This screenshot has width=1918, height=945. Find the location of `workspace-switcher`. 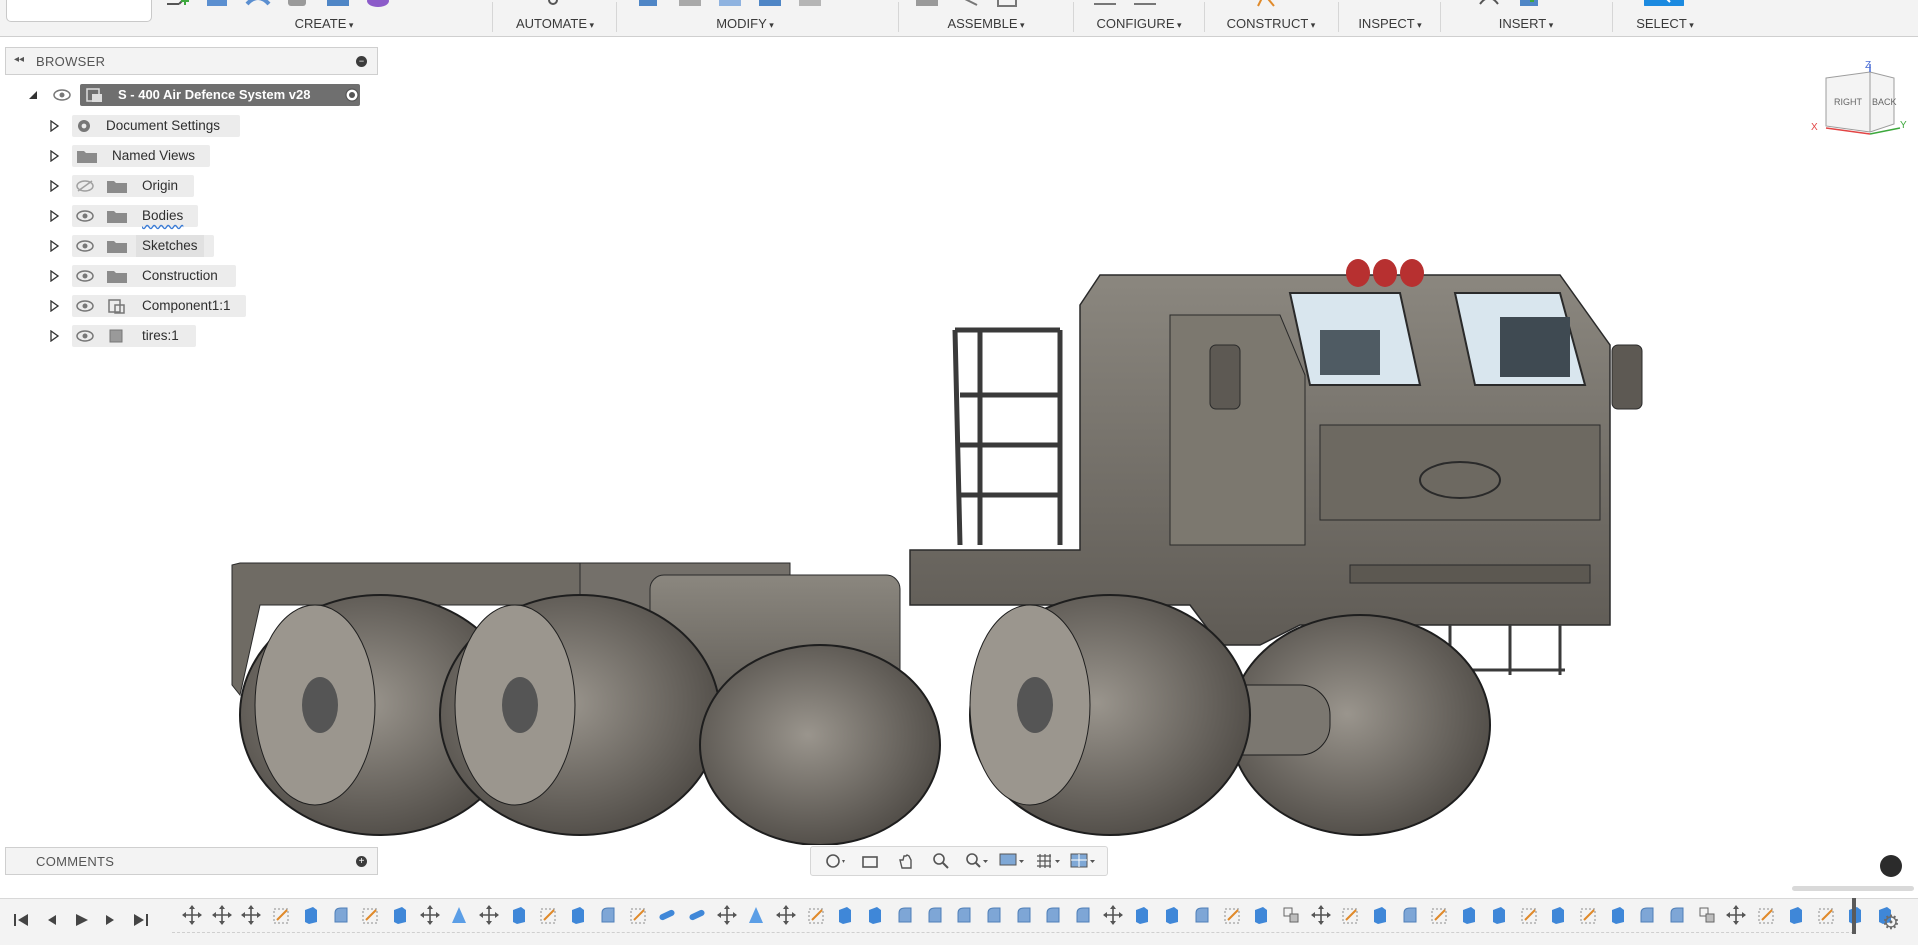

workspace-switcher is located at coordinates (79, 11).